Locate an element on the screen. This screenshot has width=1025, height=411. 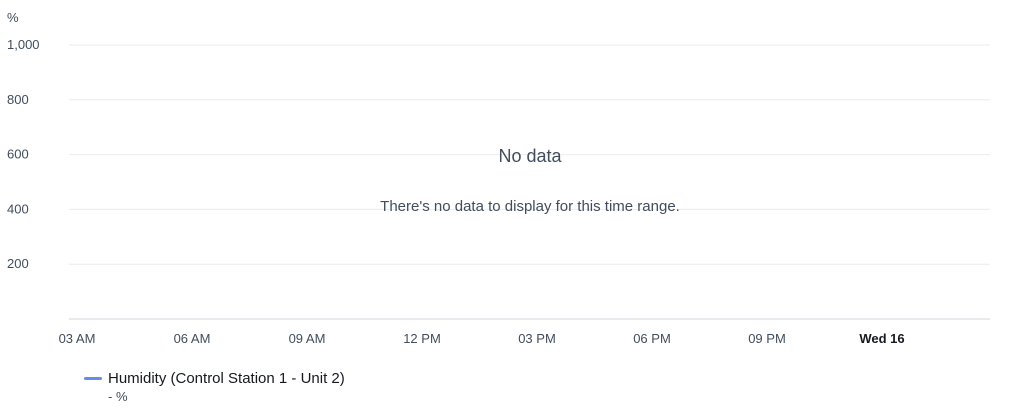
x-tick-label: Wed 16 is located at coordinates (881, 338).